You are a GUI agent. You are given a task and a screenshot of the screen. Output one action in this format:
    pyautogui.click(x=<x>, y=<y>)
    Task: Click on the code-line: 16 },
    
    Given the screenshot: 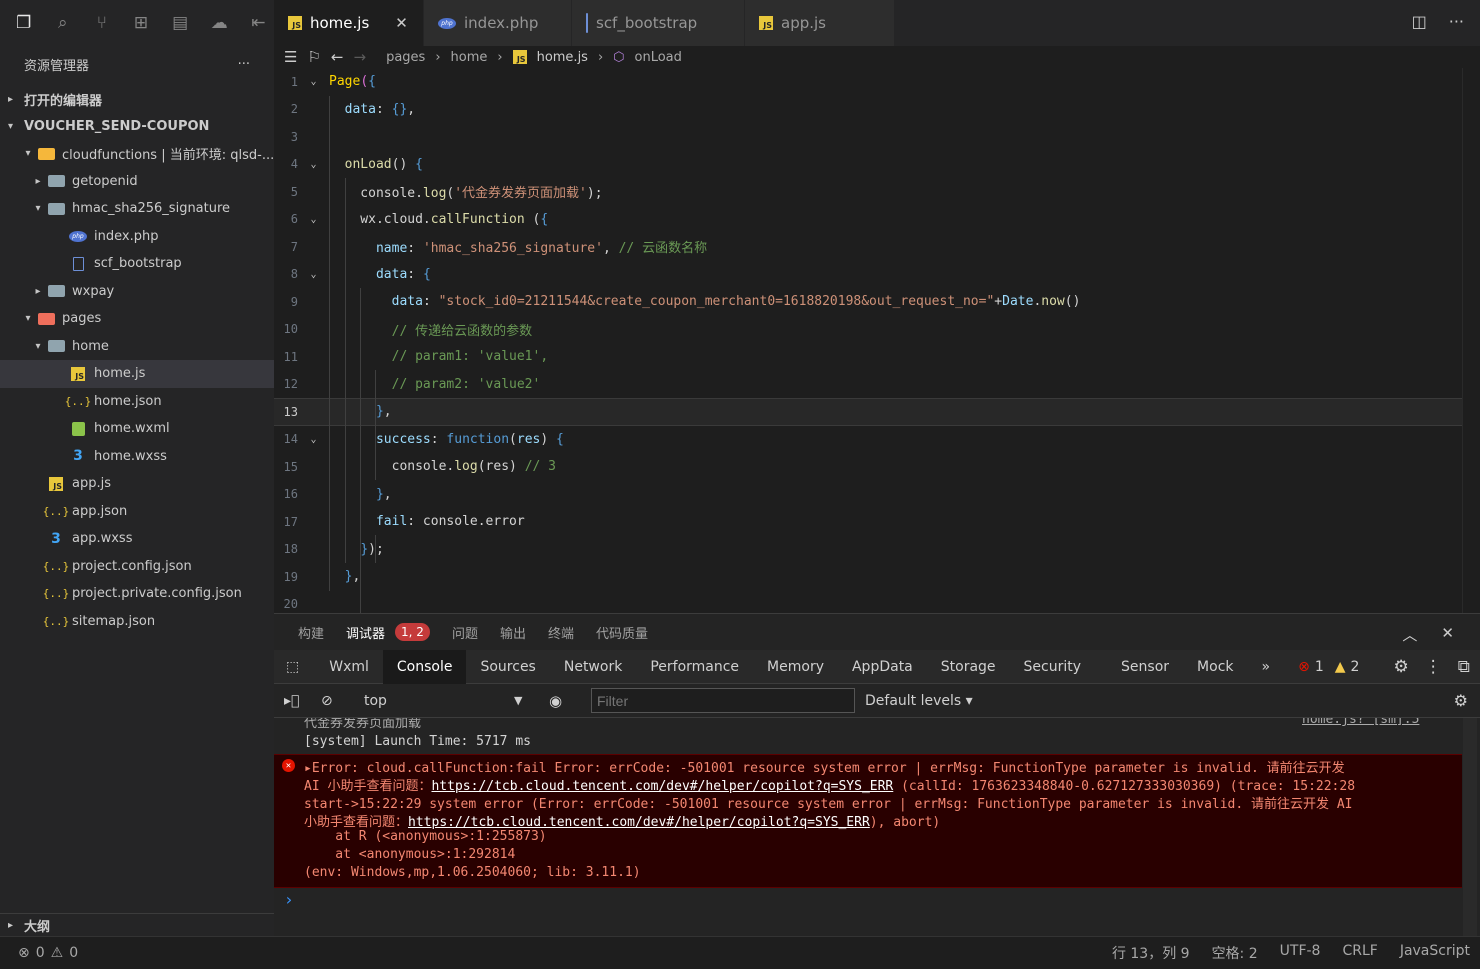 What is the action you would take?
    pyautogui.click(x=869, y=495)
    